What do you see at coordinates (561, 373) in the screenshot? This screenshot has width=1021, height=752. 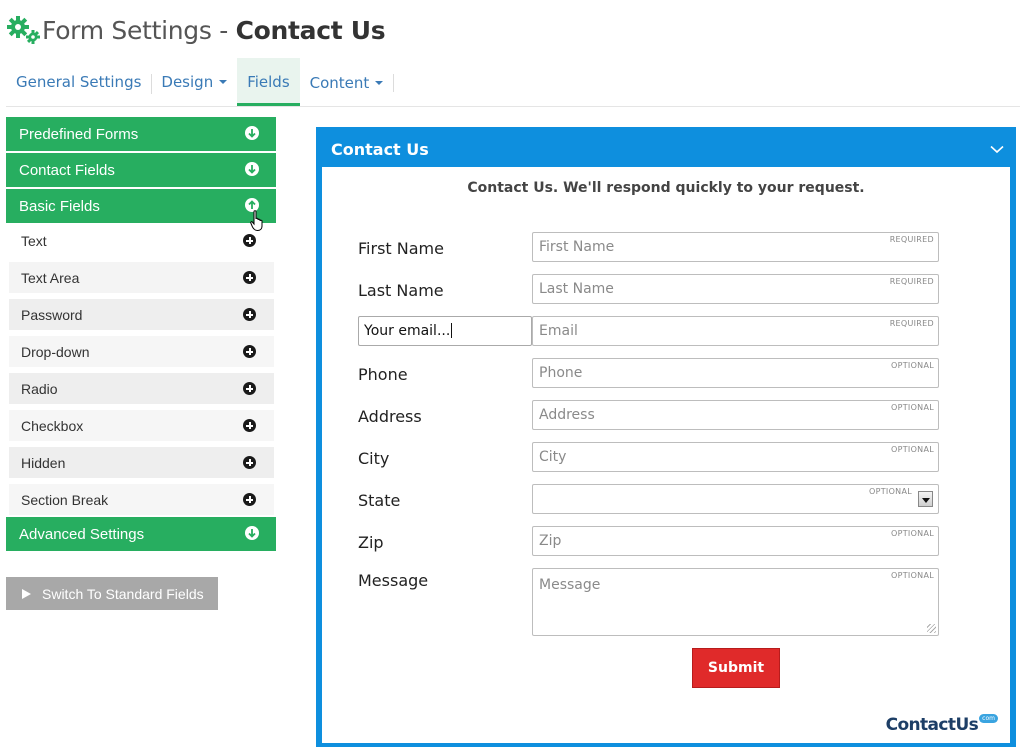 I see `input-placeholder: Phone` at bounding box center [561, 373].